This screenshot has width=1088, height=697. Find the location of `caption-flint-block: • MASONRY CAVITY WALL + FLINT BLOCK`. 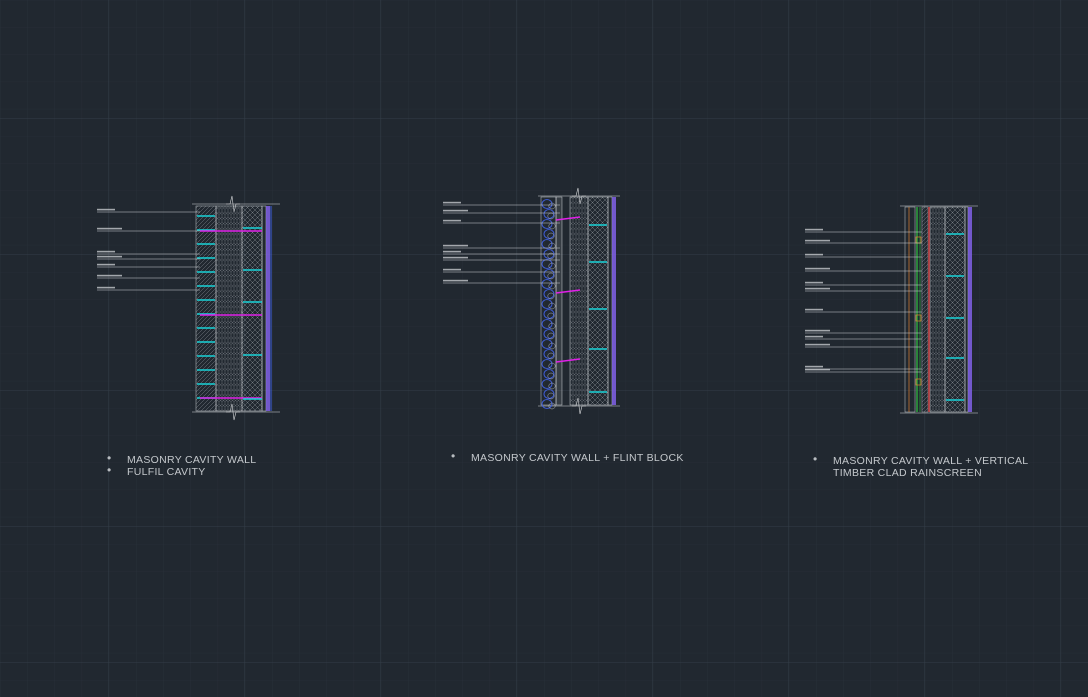

caption-flint-block: • MASONRY CAVITY WALL + FLINT BLOCK is located at coordinates (567, 457).